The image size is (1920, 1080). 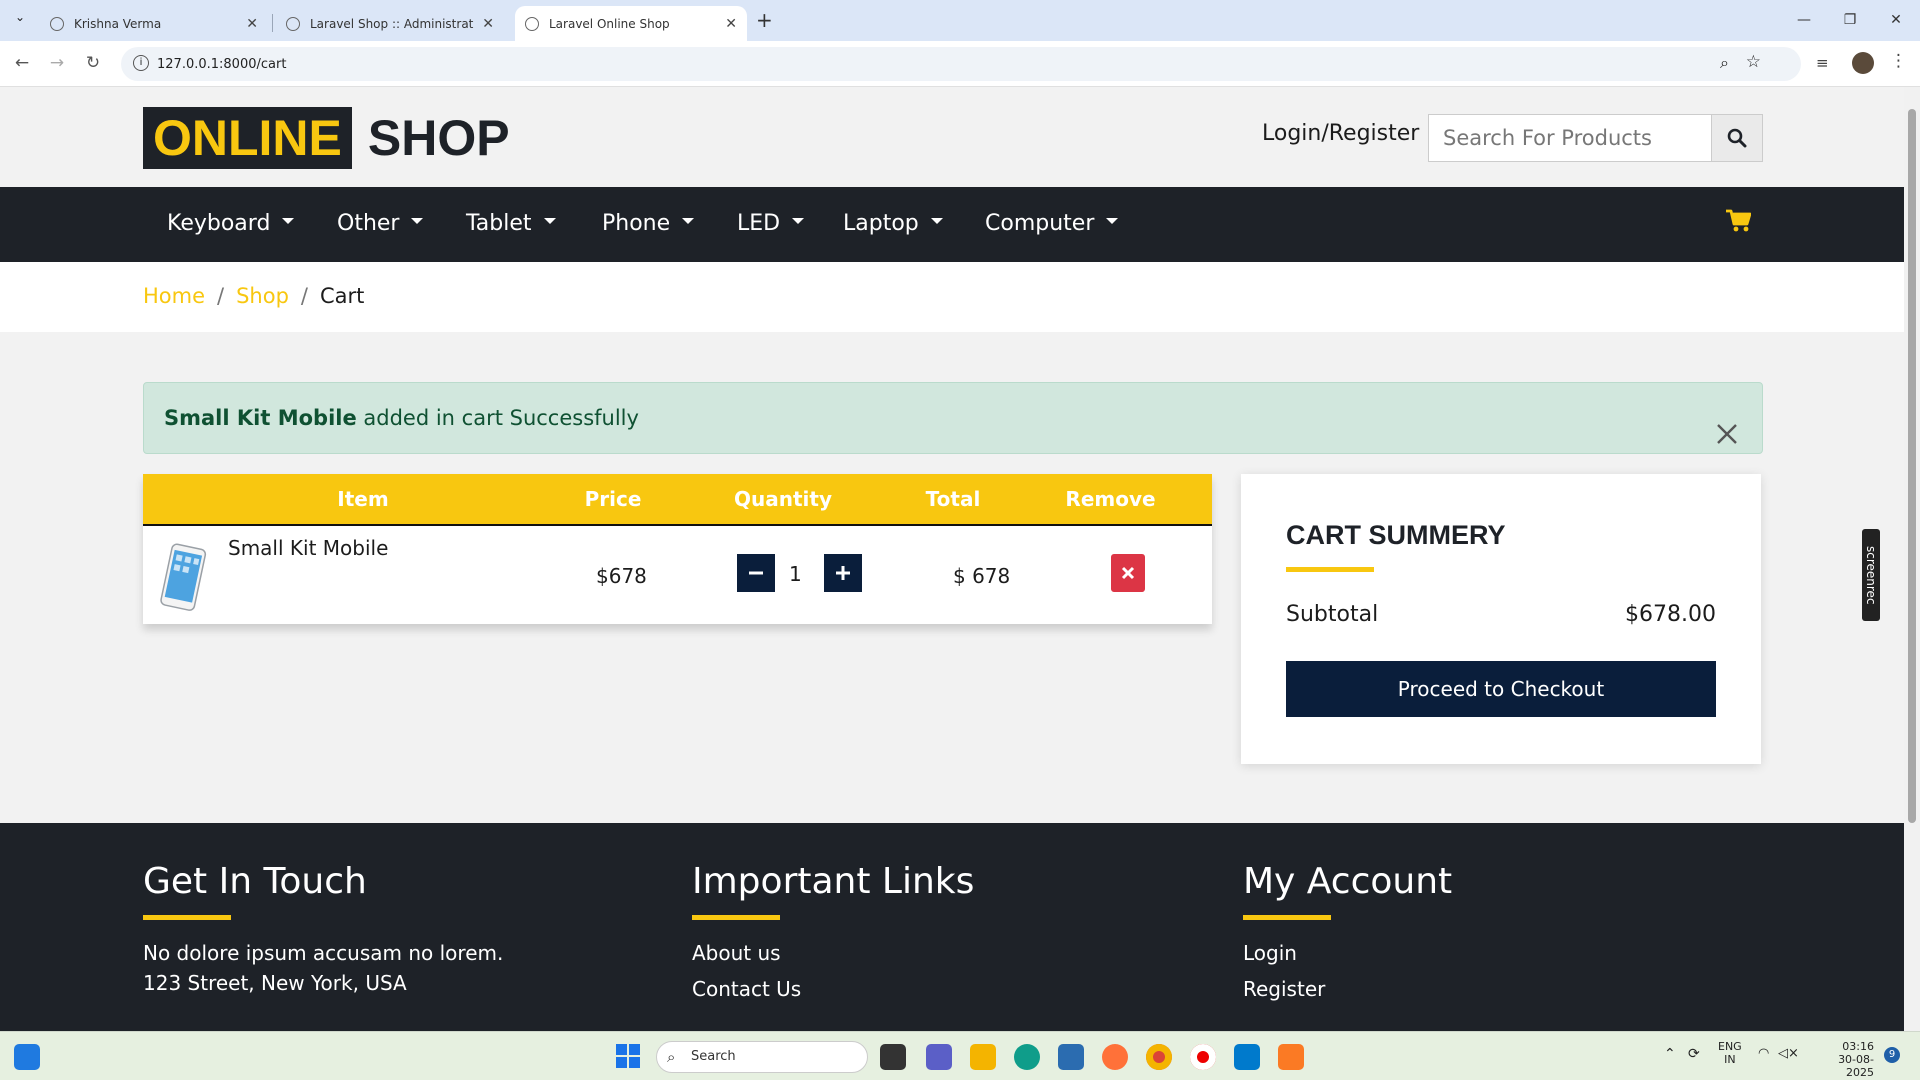 What do you see at coordinates (1027, 1057) in the screenshot?
I see `edge-icon` at bounding box center [1027, 1057].